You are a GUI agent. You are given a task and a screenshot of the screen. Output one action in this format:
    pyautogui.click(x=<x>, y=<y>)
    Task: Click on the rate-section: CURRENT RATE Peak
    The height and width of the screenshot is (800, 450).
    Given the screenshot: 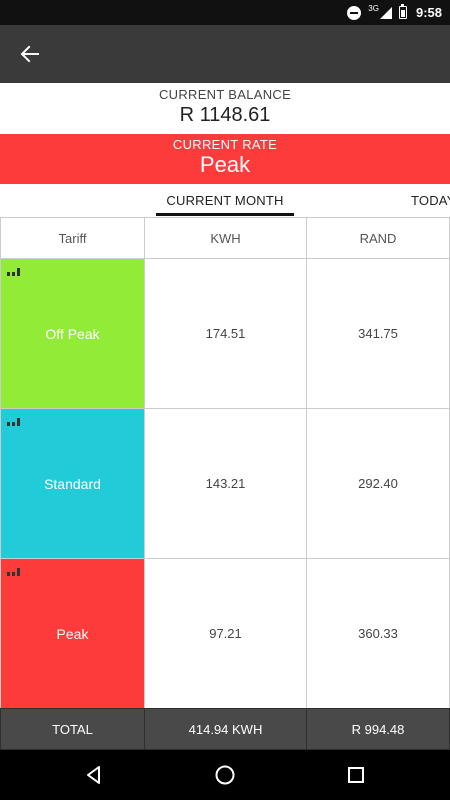 What is the action you would take?
    pyautogui.click(x=225, y=159)
    